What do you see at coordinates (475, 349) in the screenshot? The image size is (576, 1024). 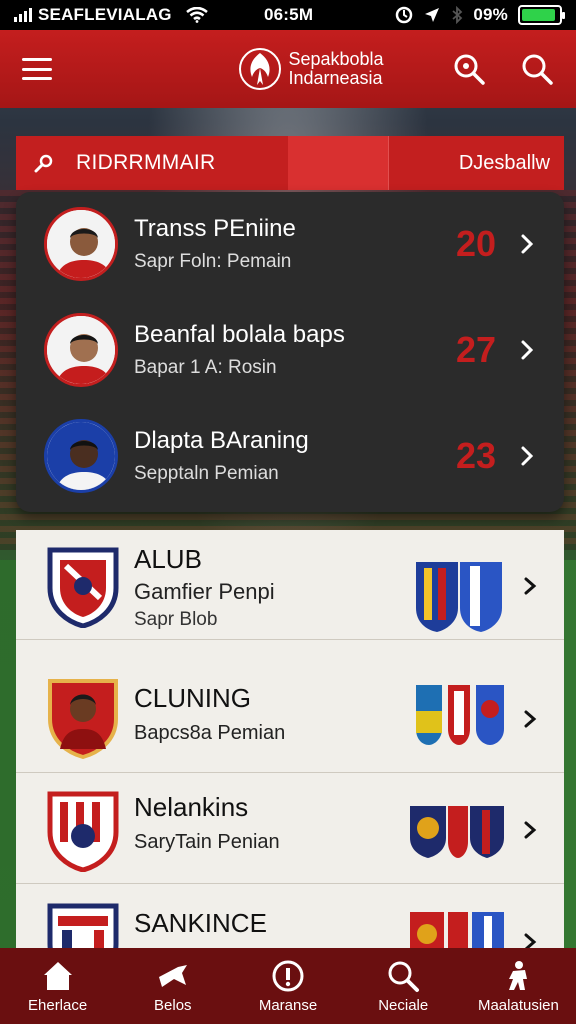 I see `player-number: 27` at bounding box center [475, 349].